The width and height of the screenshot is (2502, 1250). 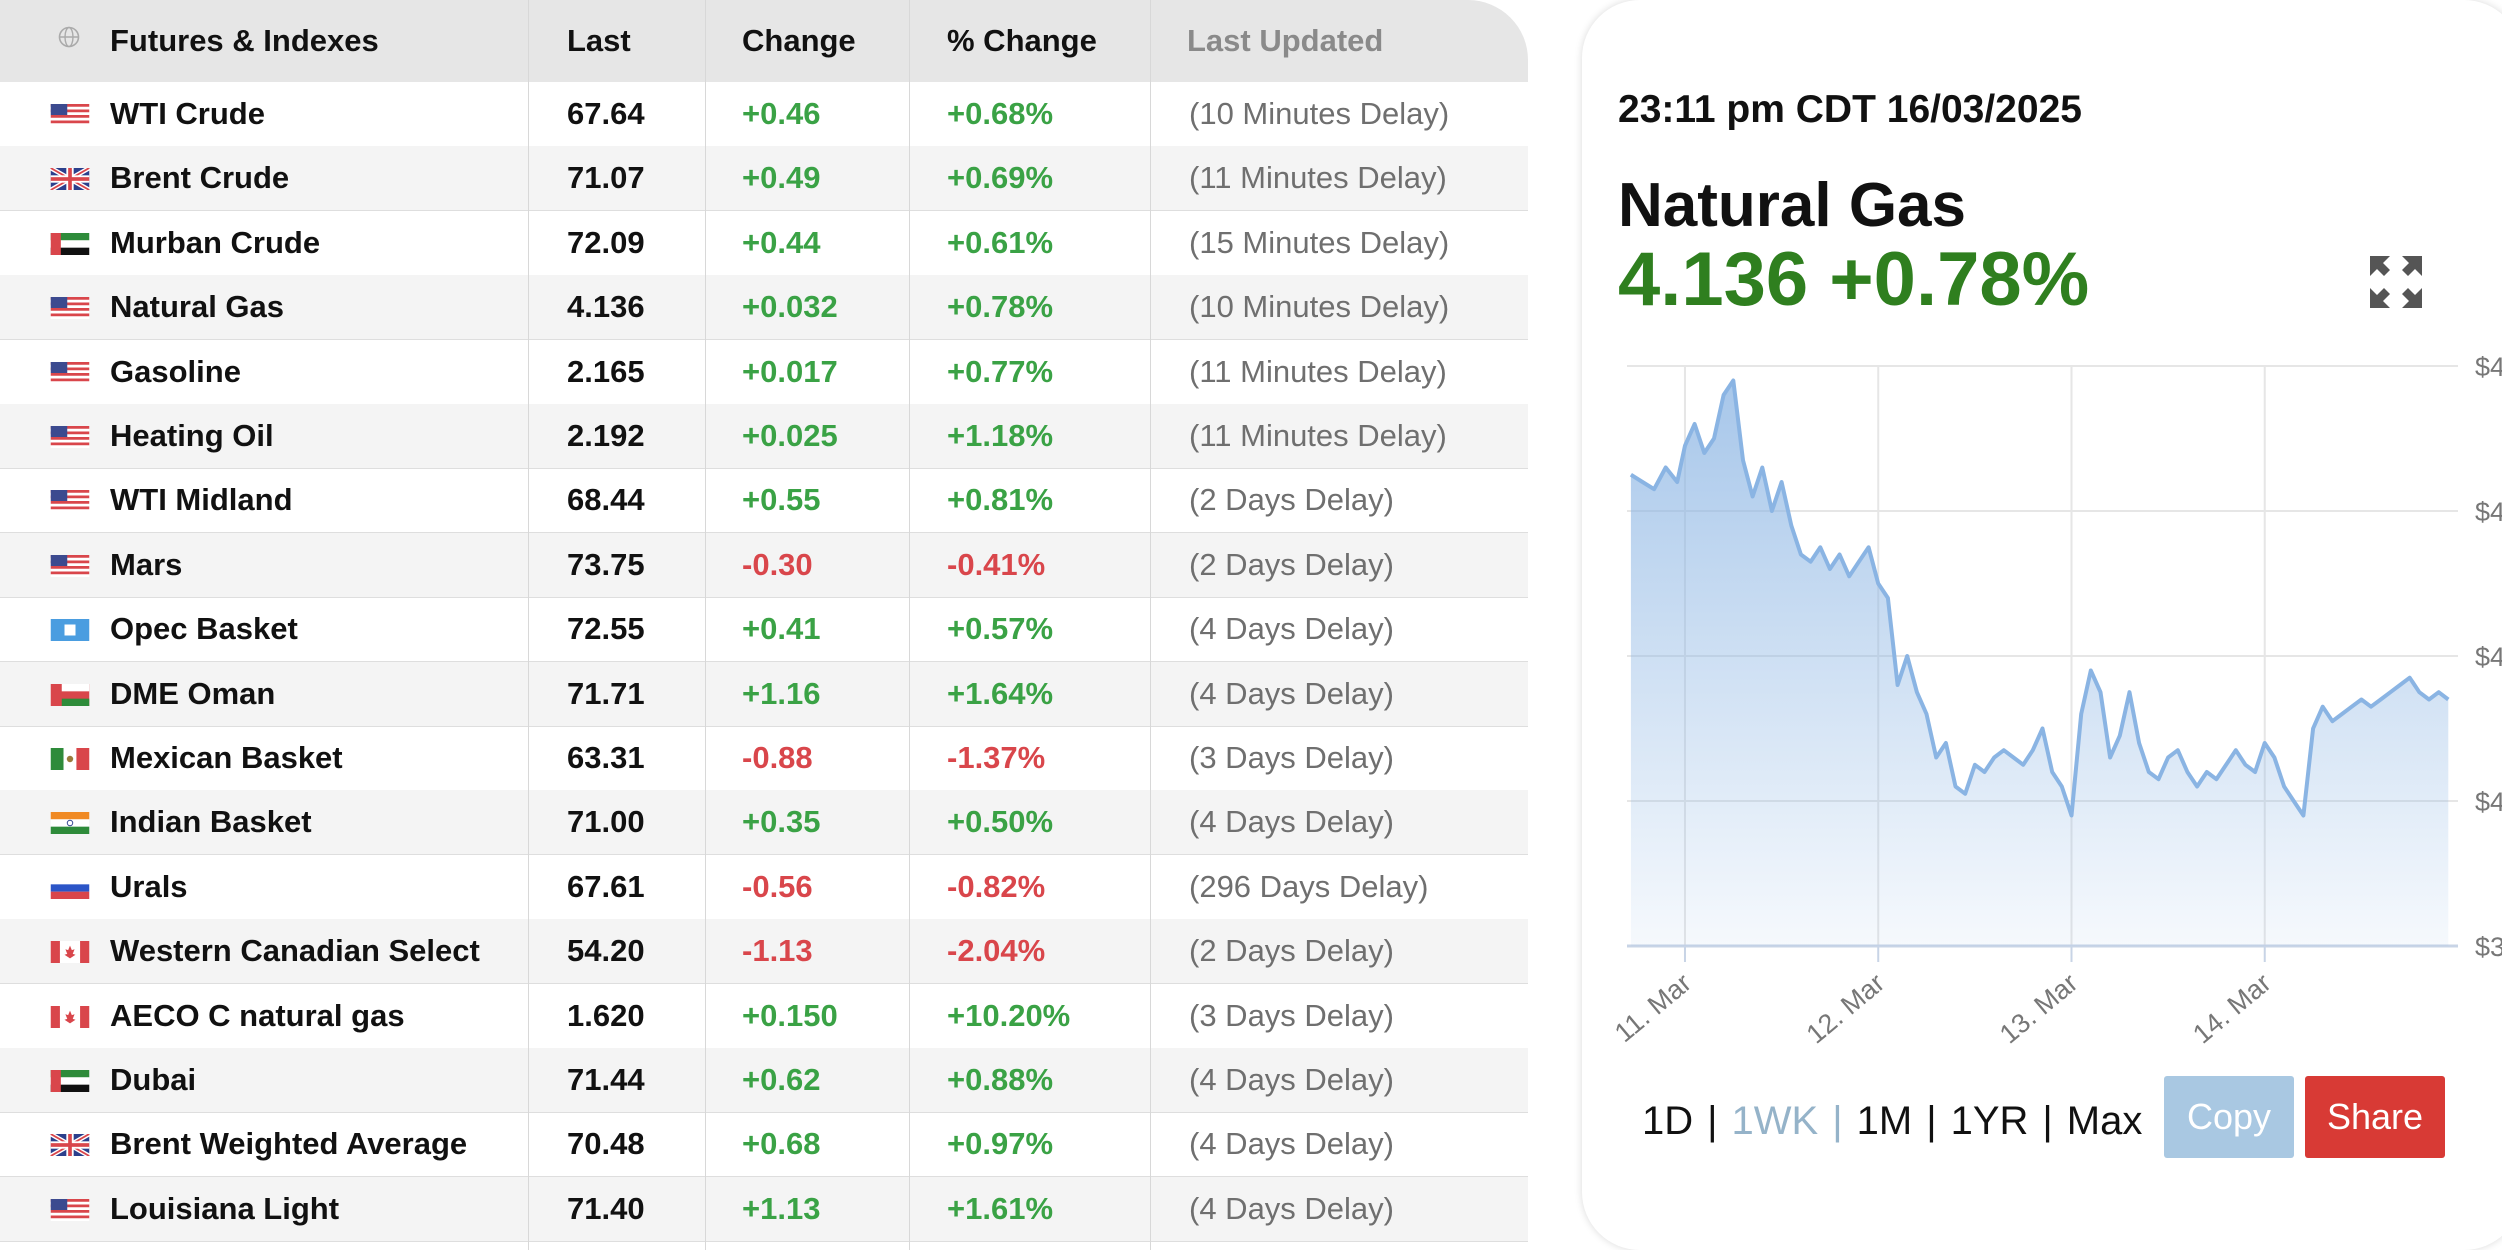 What do you see at coordinates (1792, 205) in the screenshot?
I see `instrument-name: Natural Gas` at bounding box center [1792, 205].